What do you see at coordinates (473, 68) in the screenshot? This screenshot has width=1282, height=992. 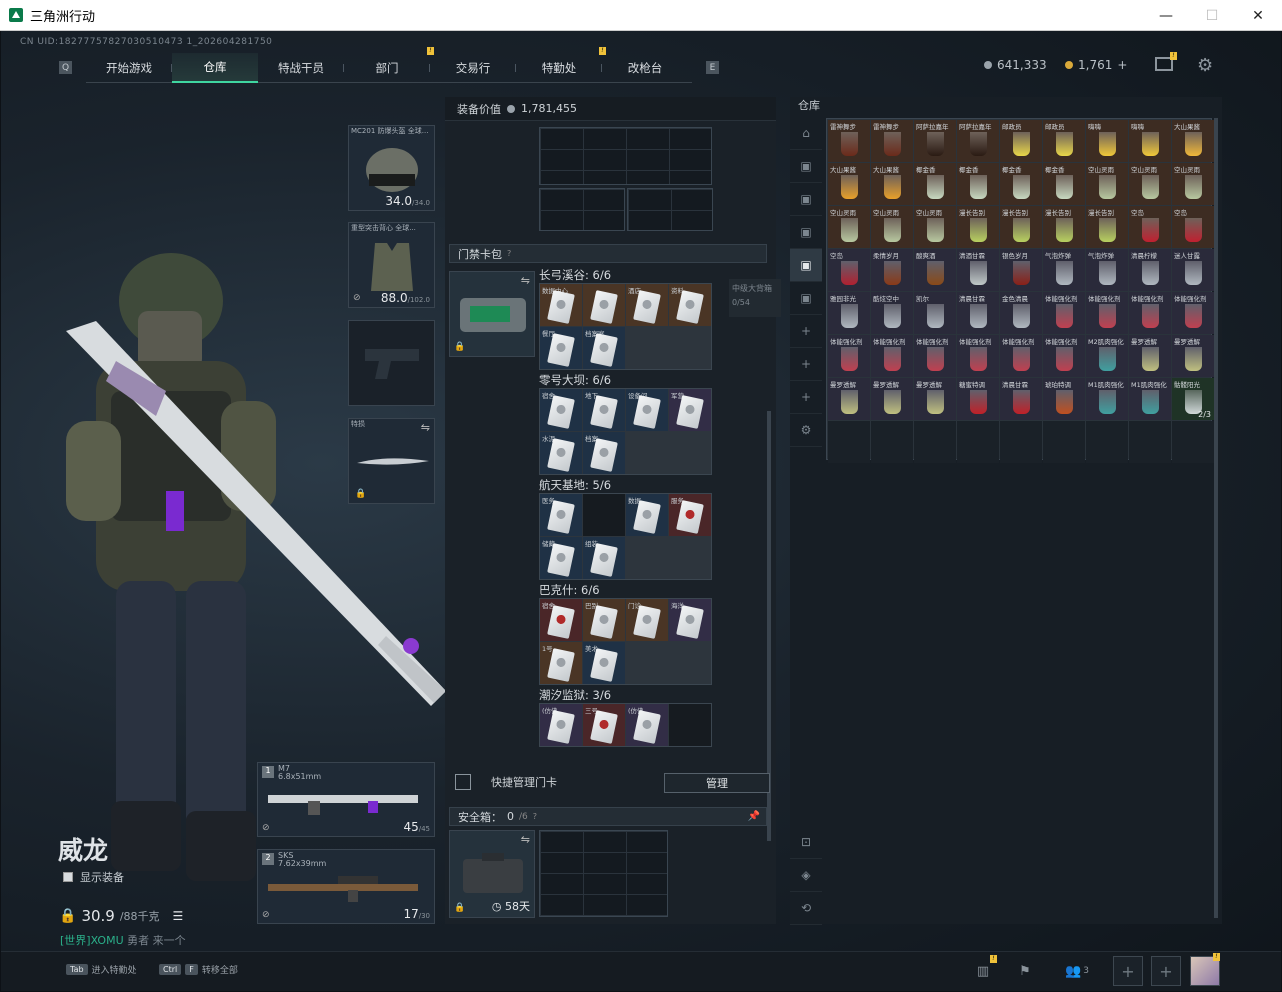 I see `tab-trading: 交易行` at bounding box center [473, 68].